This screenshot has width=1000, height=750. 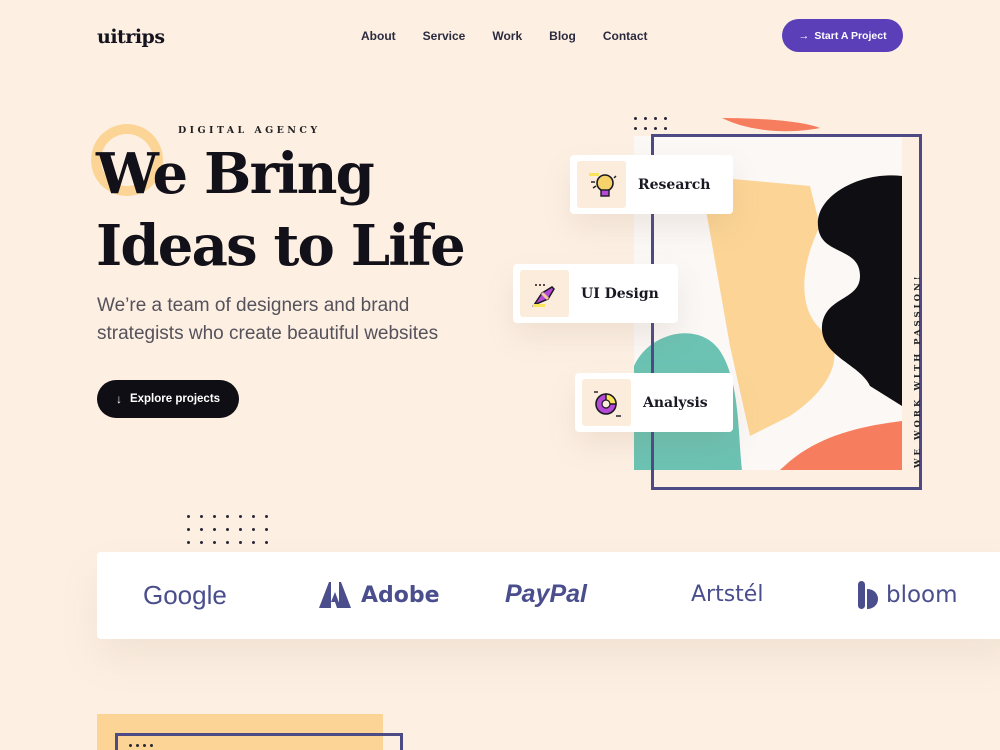 What do you see at coordinates (606, 402) in the screenshot?
I see `pie-chart-icon` at bounding box center [606, 402].